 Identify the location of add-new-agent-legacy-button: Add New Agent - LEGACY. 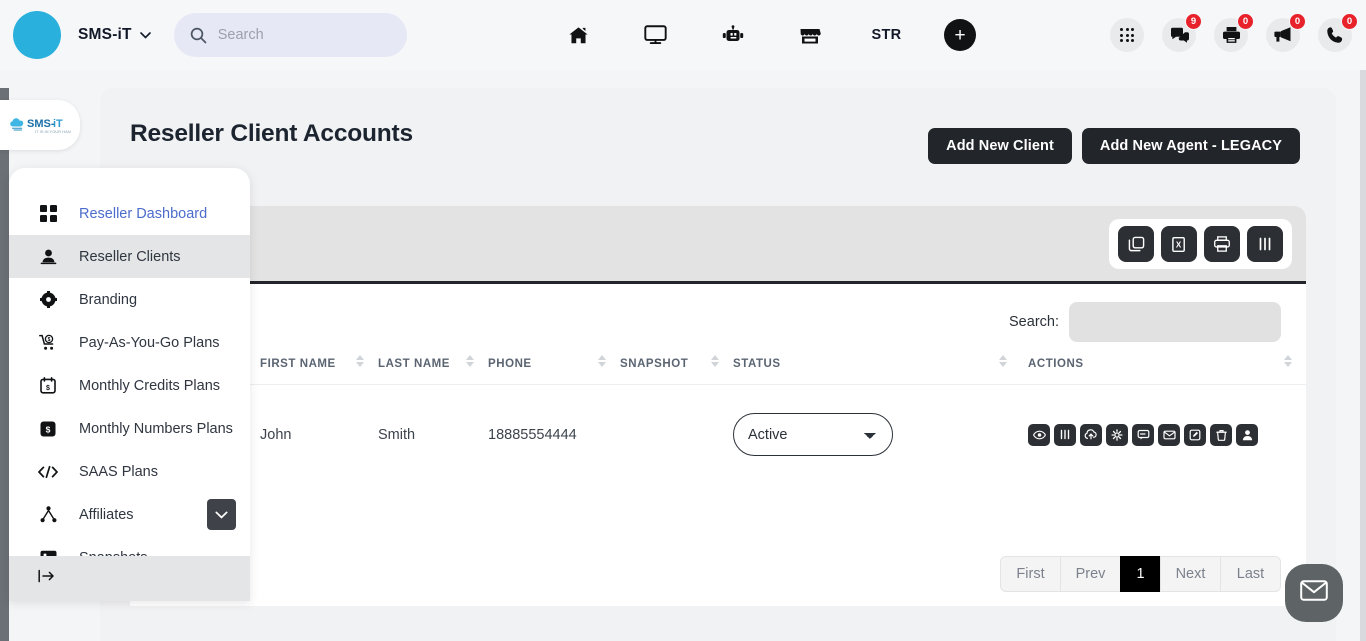
(1190, 146).